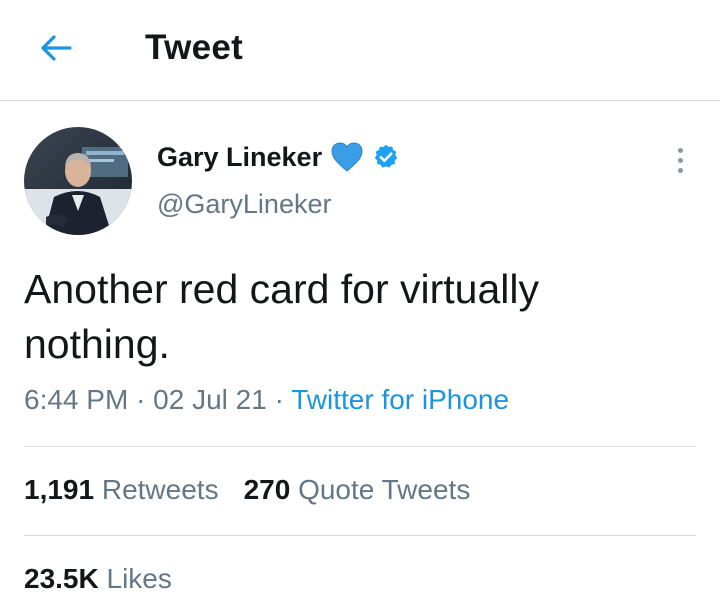  I want to click on avatar, so click(78, 181).